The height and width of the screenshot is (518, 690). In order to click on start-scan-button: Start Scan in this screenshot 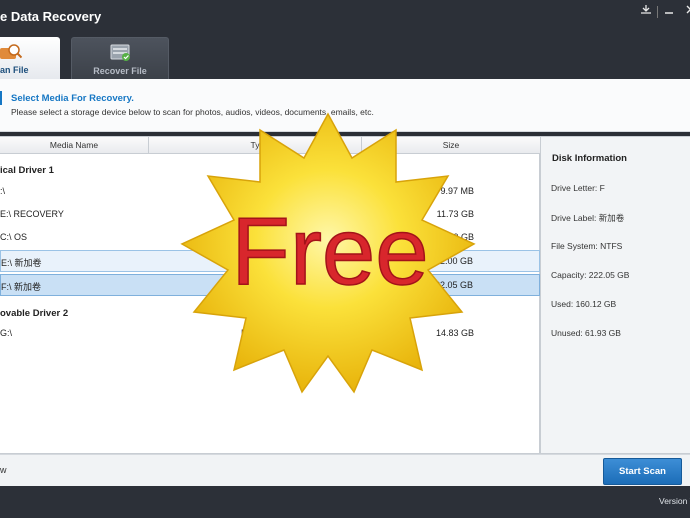, I will do `click(642, 471)`.